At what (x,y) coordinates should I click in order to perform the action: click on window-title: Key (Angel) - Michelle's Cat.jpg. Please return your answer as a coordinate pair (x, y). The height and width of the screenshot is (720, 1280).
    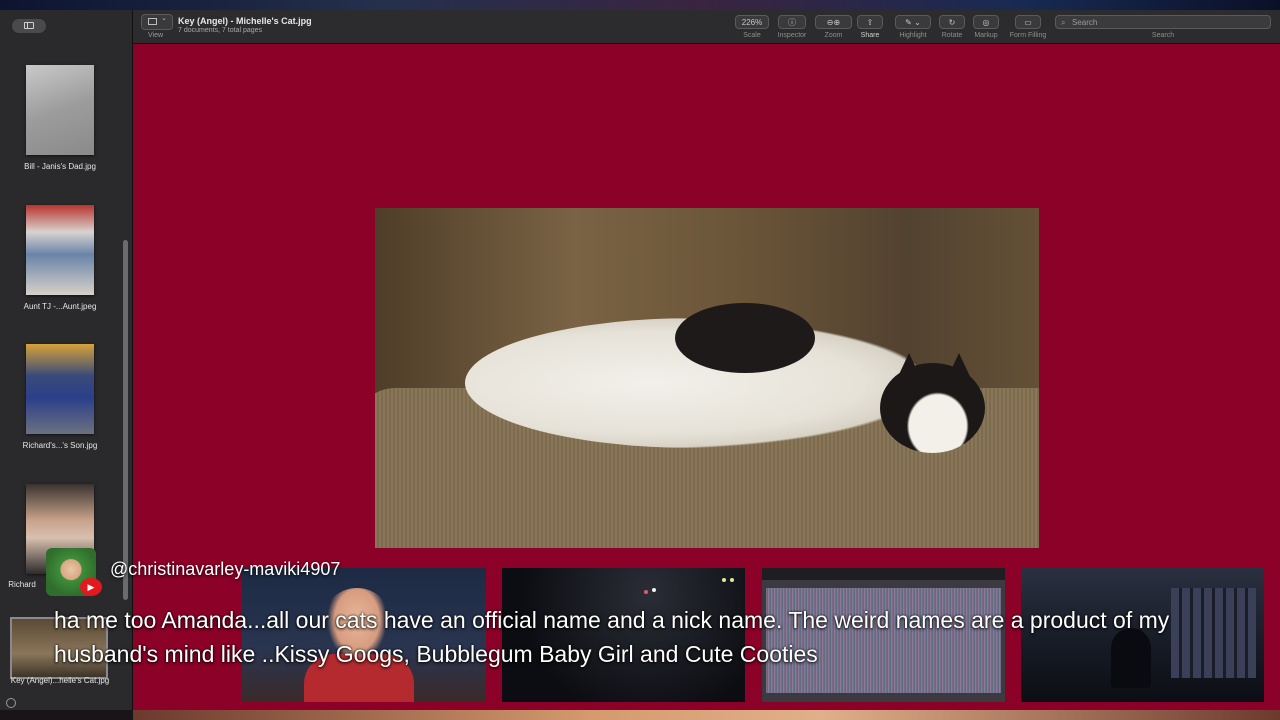
    Looking at the image, I should click on (245, 21).